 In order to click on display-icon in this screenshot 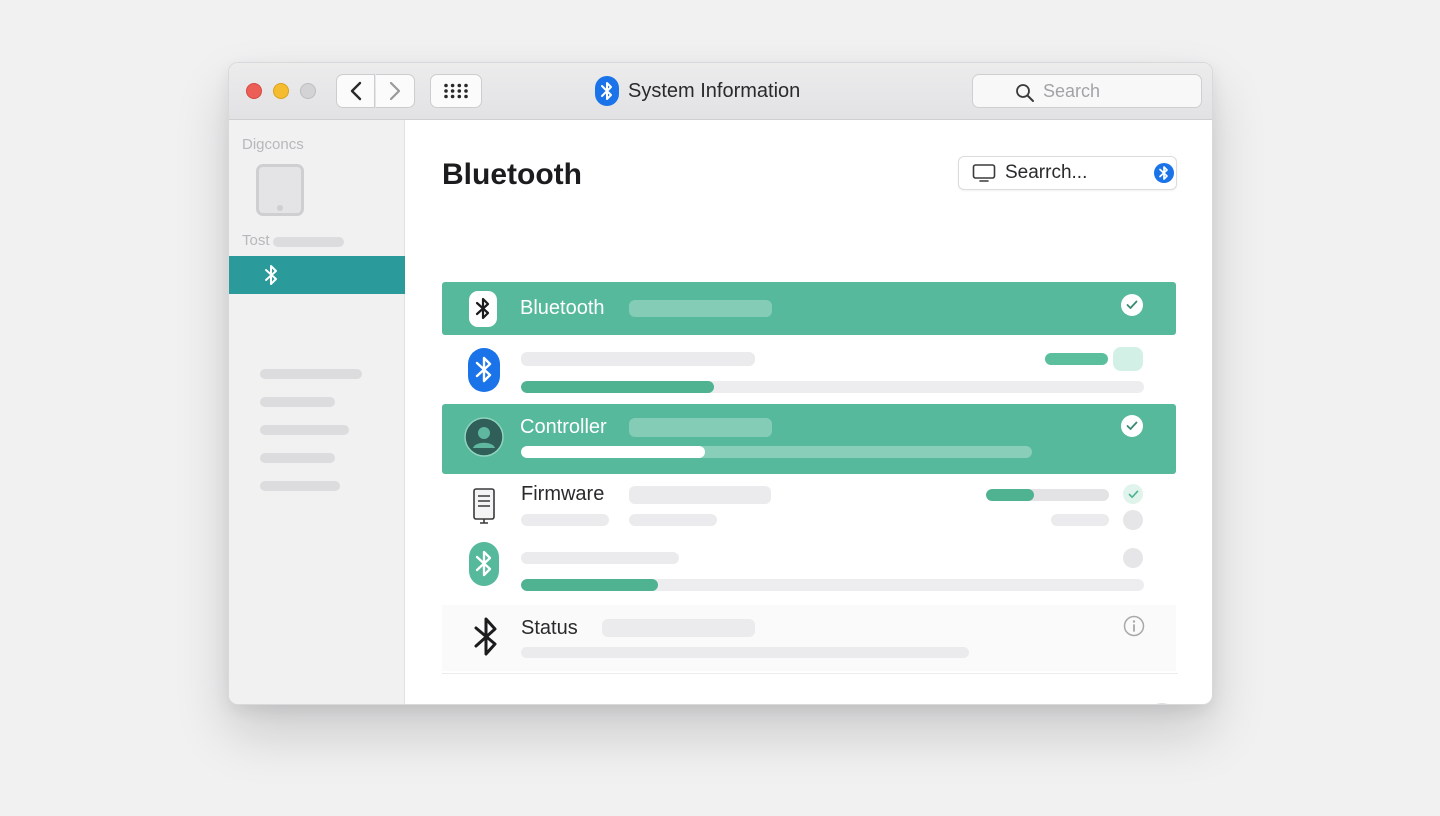, I will do `click(984, 173)`.